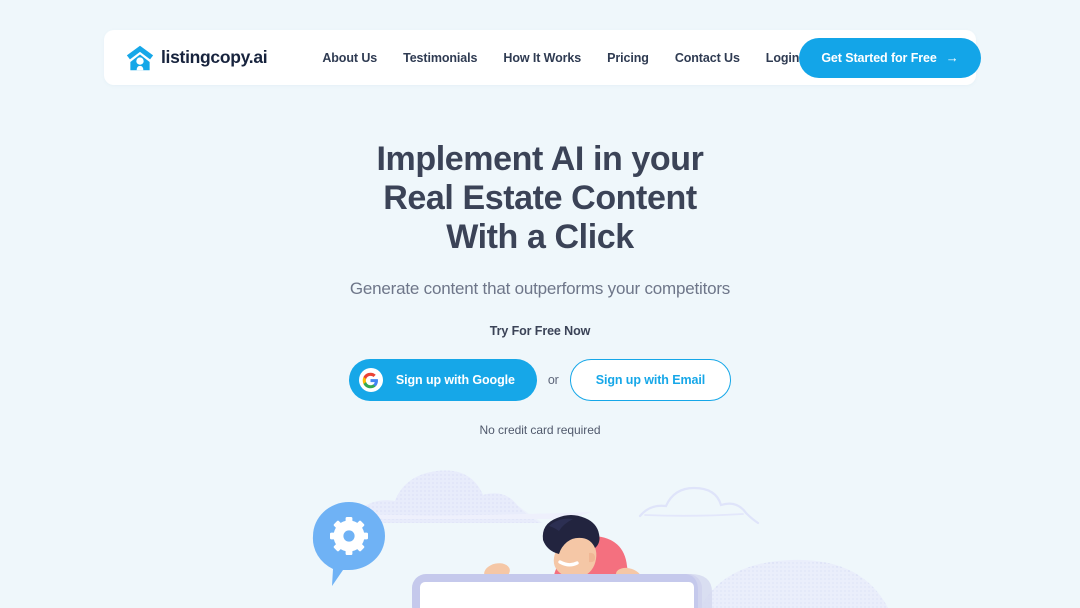  What do you see at coordinates (794, 583) in the screenshot?
I see `cloud-corner-icon` at bounding box center [794, 583].